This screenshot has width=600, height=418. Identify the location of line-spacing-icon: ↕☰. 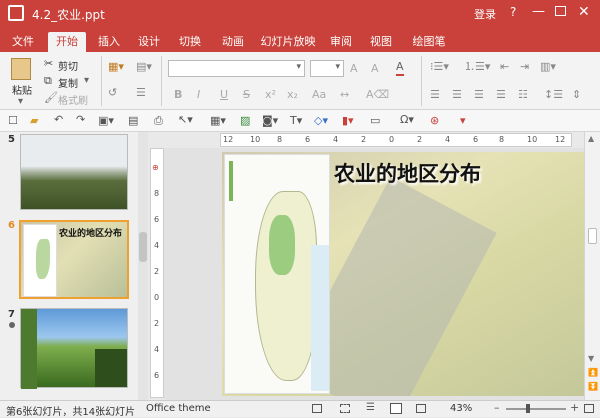
(553, 95).